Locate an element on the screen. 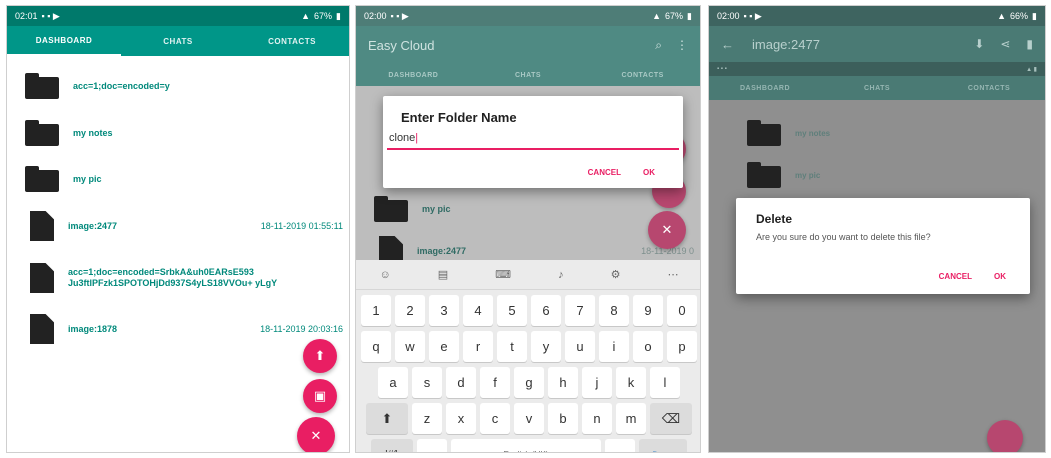  upload-fab: ⬆ is located at coordinates (320, 356).